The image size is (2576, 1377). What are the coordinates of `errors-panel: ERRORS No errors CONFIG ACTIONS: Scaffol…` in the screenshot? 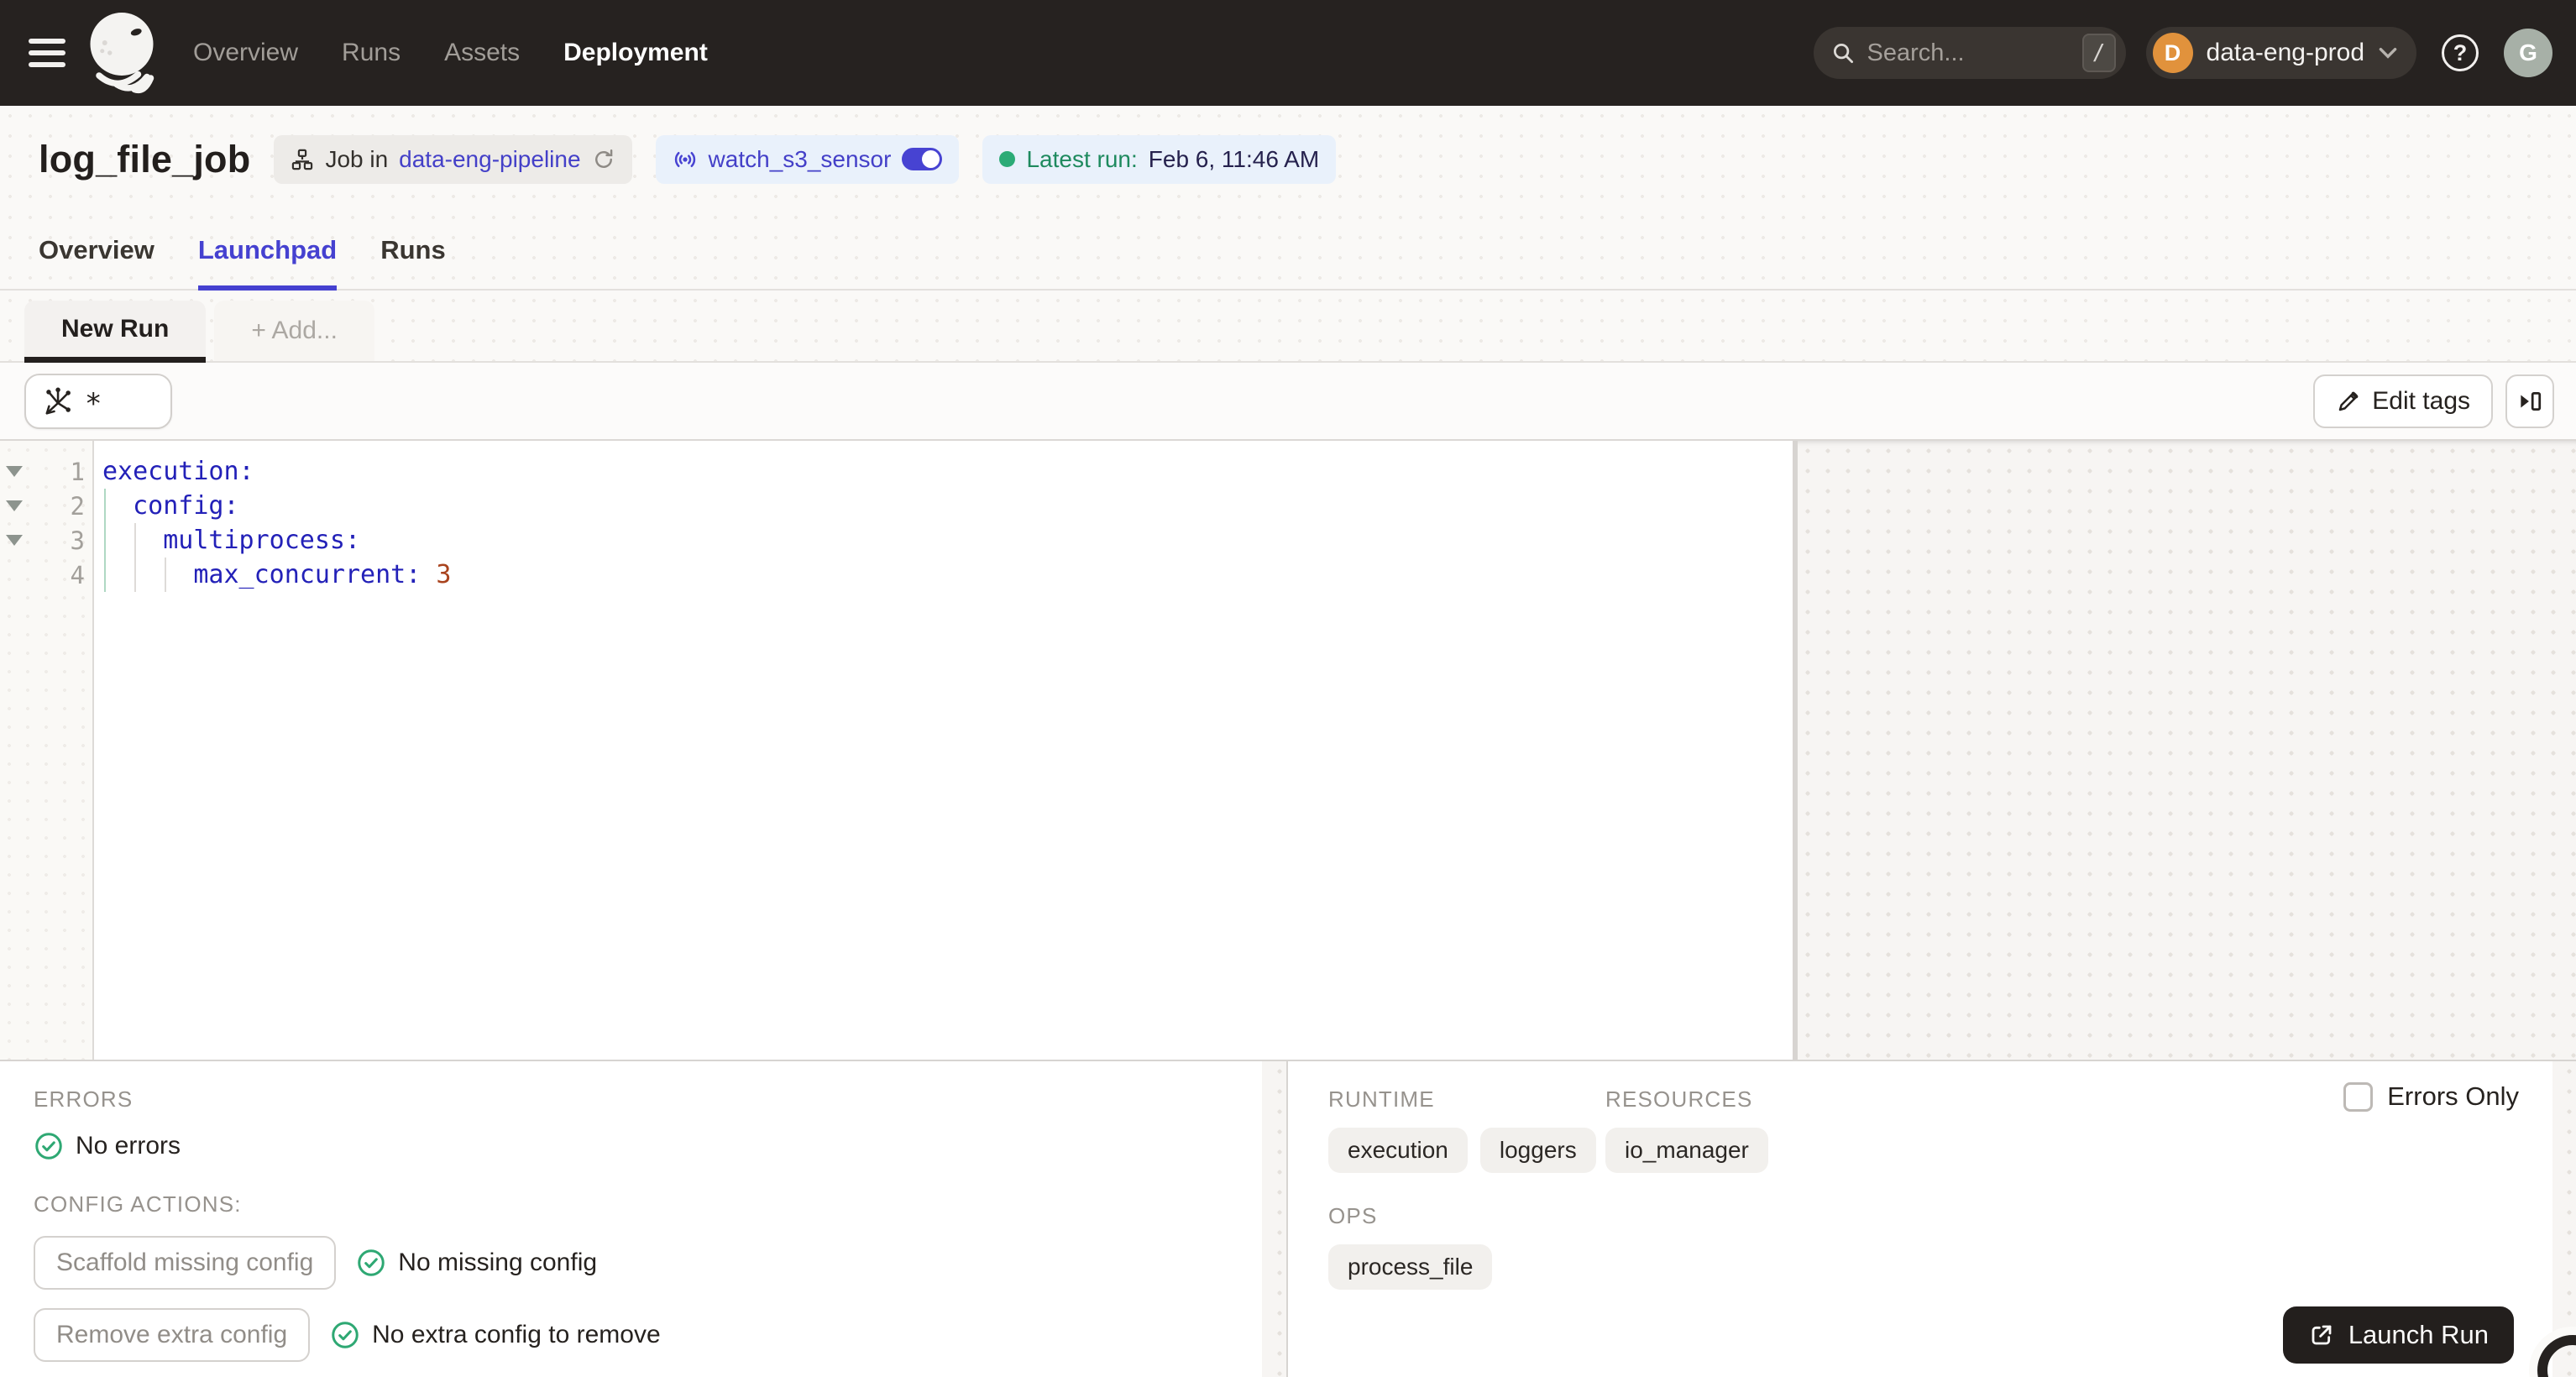 It's located at (631, 1219).